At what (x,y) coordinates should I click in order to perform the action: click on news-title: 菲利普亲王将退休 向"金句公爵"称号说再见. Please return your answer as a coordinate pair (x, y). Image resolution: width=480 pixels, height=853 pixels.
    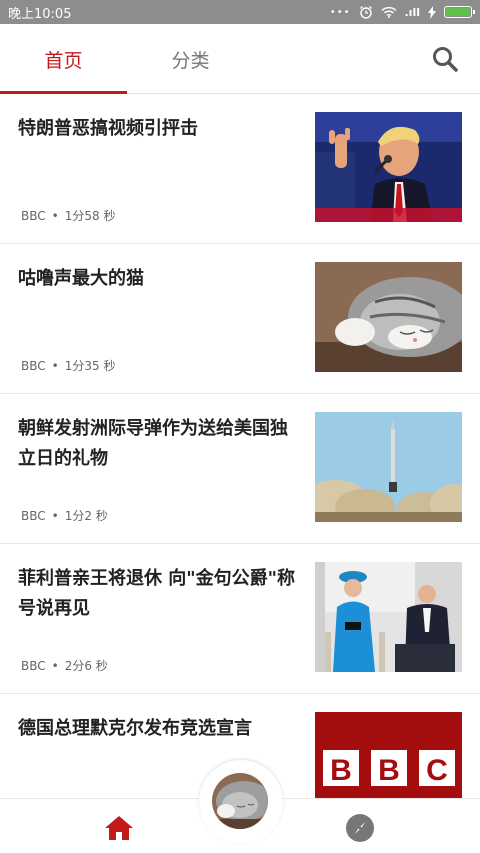
    Looking at the image, I should click on (157, 593).